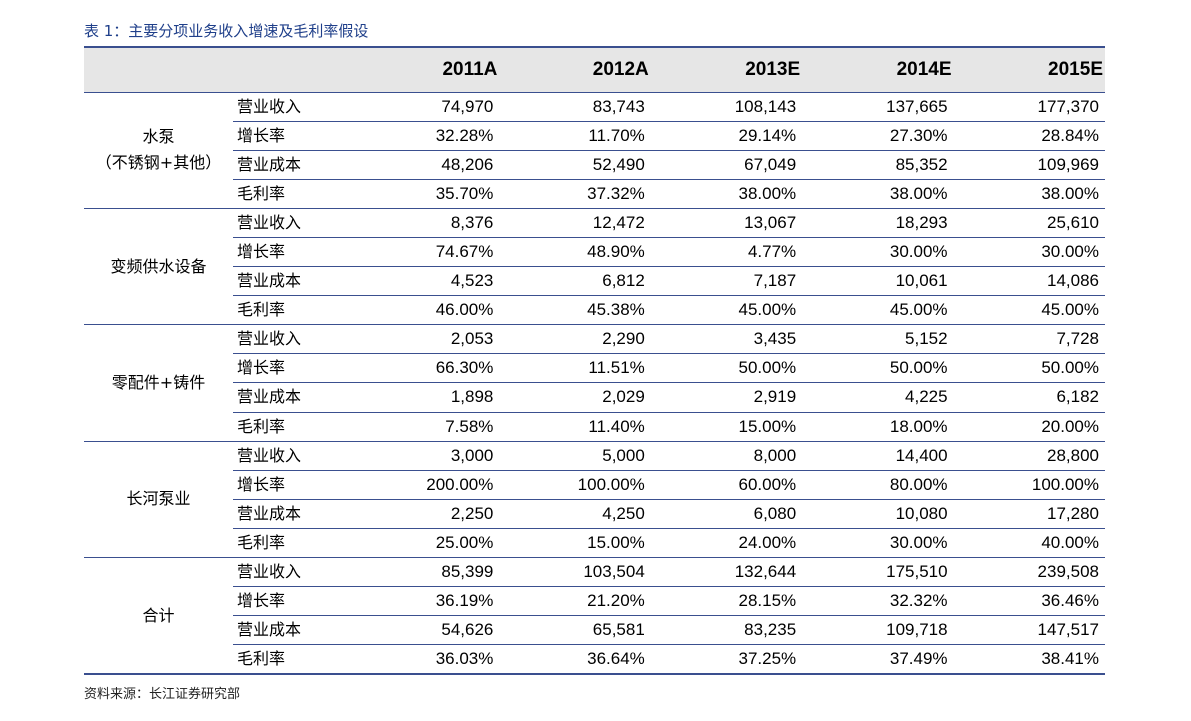 The height and width of the screenshot is (721, 1191). Describe the element at coordinates (726, 339) in the screenshot. I see `value-cell: 3,435` at that location.